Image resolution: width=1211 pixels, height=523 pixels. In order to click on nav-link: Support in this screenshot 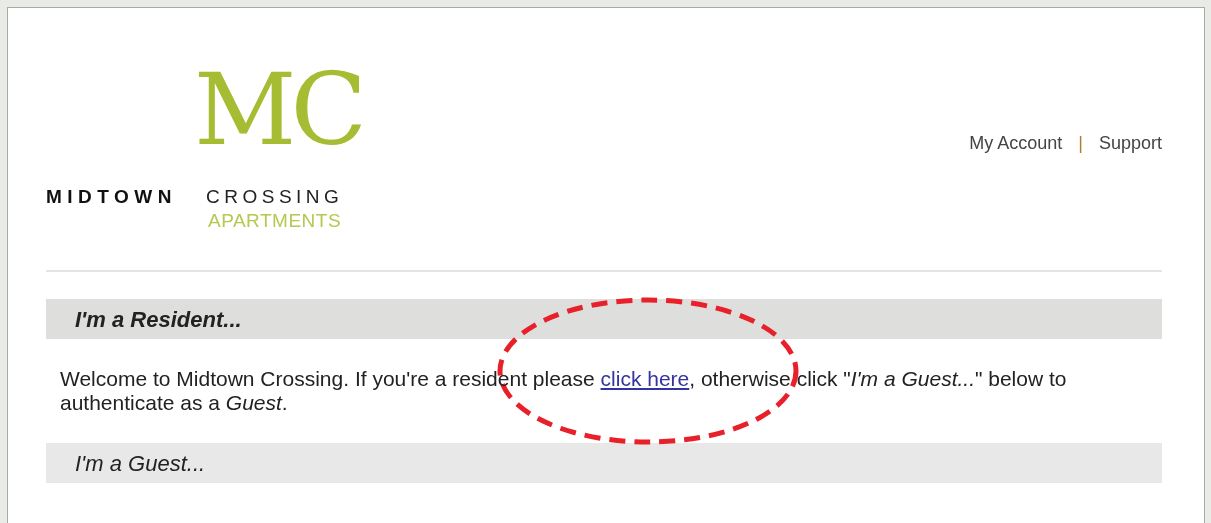, I will do `click(1130, 143)`.